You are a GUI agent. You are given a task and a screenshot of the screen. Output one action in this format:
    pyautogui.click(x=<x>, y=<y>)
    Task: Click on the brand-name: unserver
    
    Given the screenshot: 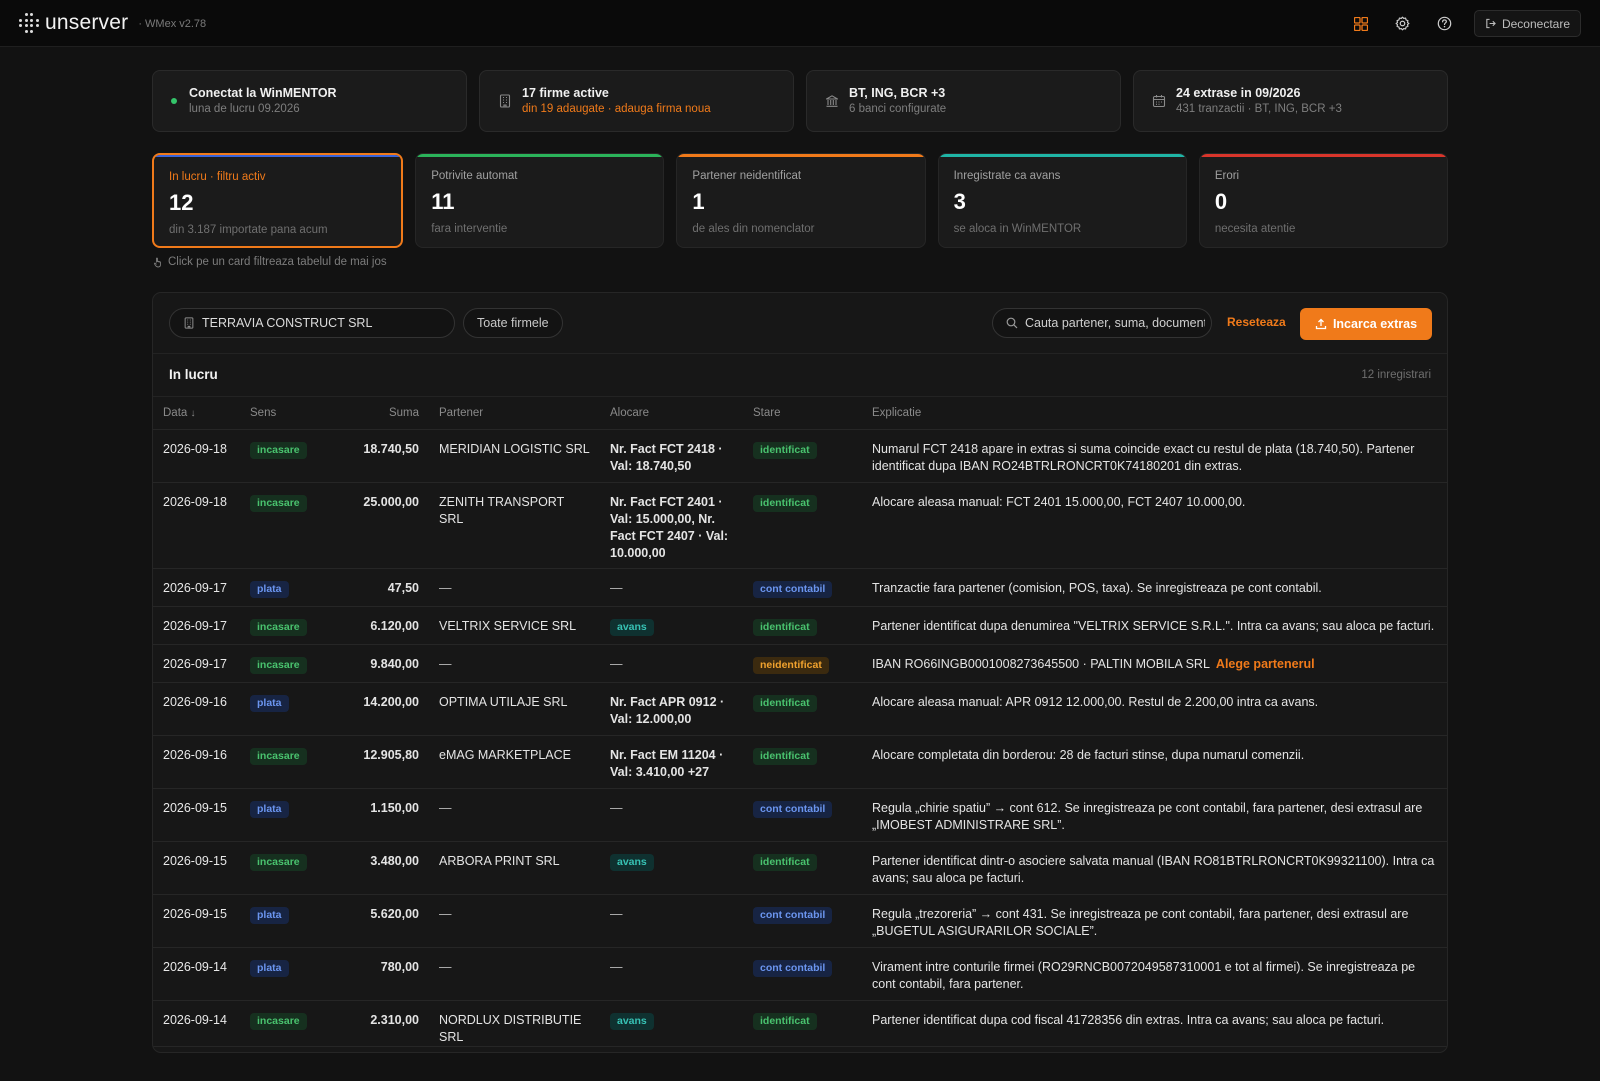 What is the action you would take?
    pyautogui.click(x=87, y=22)
    